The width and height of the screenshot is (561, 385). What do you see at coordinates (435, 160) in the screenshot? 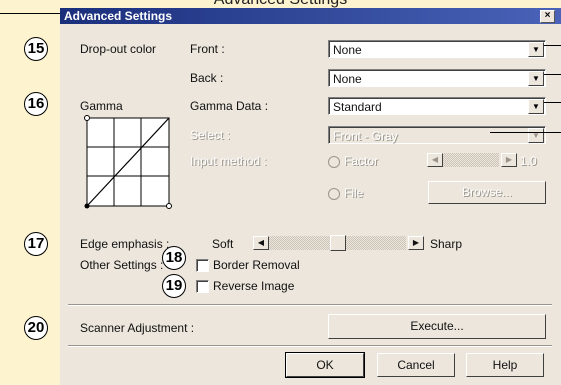
I see `factor-left-arrow-icon: ◀` at bounding box center [435, 160].